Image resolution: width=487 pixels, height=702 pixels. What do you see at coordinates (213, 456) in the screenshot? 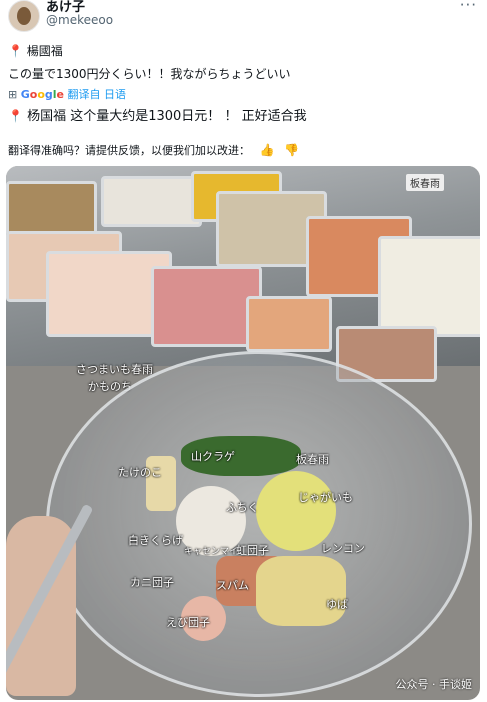
I see `food-label: 山クラゲ` at bounding box center [213, 456].